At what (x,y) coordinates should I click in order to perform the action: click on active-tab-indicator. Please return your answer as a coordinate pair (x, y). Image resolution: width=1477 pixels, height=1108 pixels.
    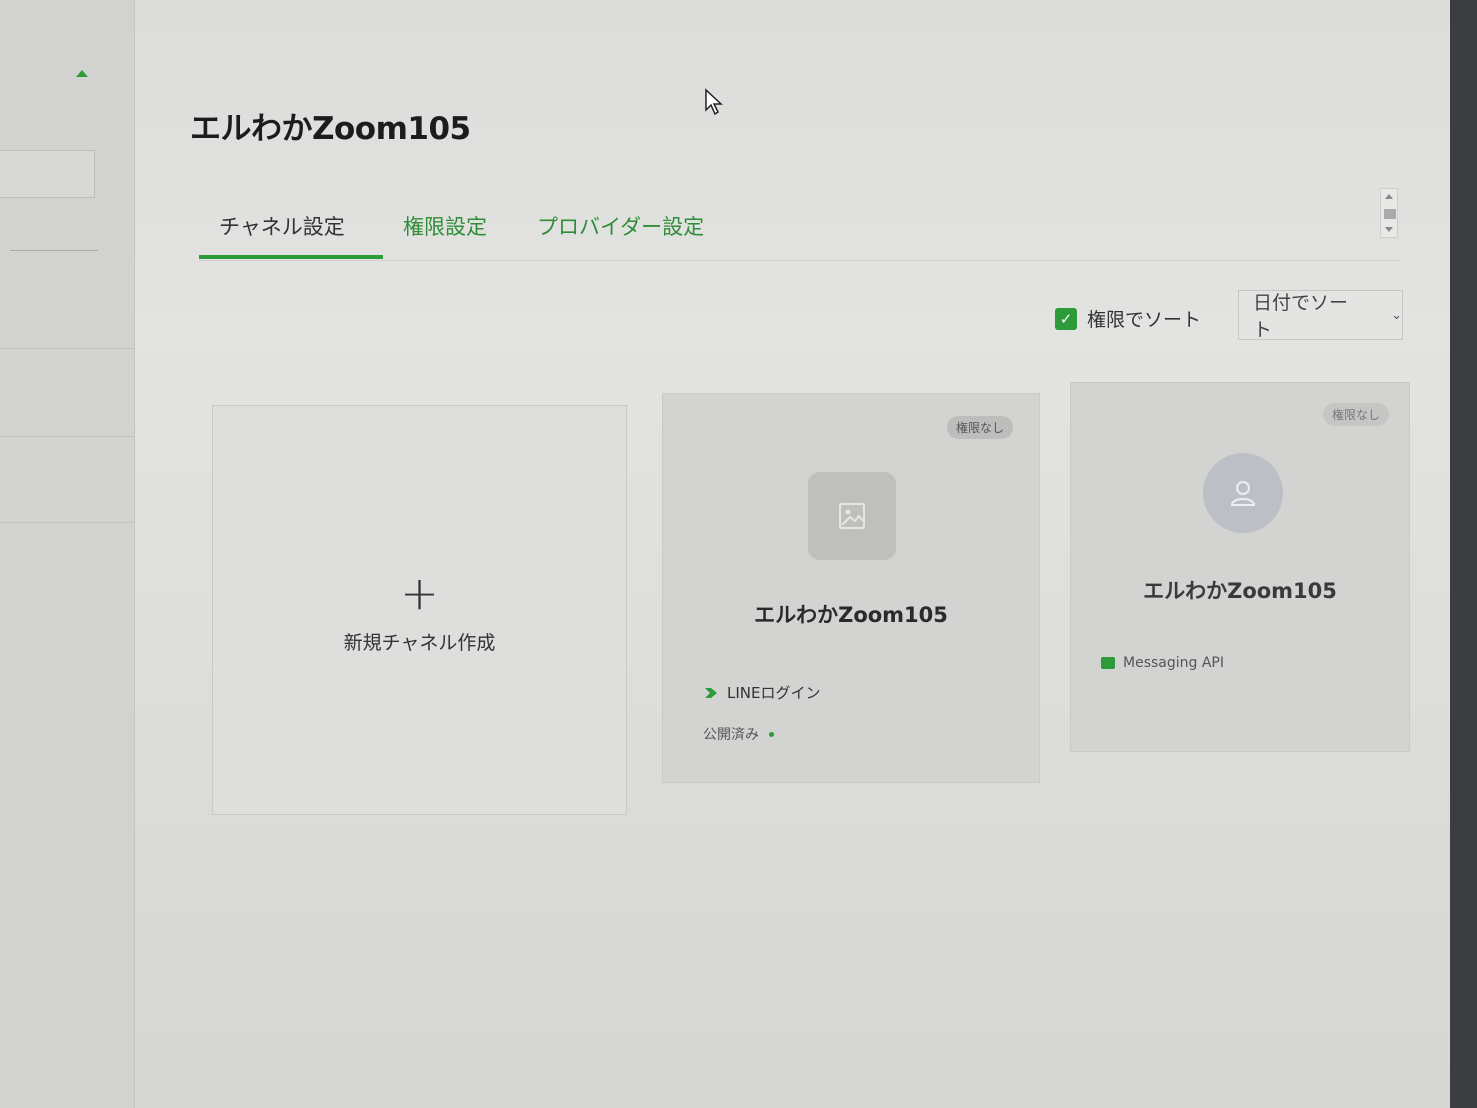
    Looking at the image, I should click on (291, 257).